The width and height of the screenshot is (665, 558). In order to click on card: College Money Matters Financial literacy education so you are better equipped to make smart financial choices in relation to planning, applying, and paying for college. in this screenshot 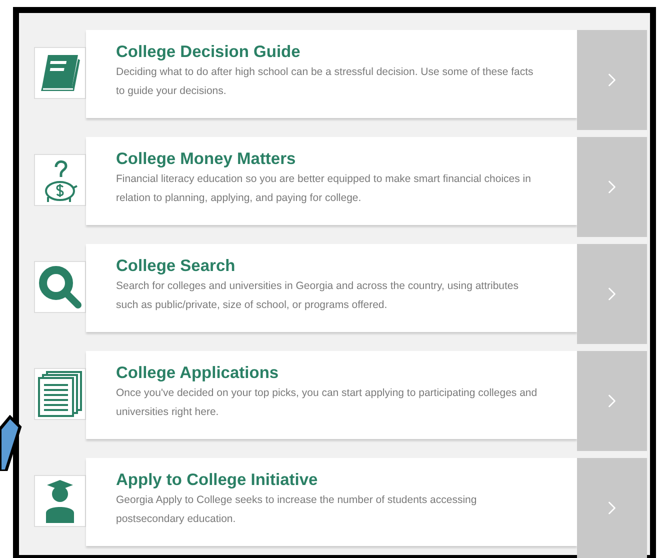, I will do `click(331, 181)`.